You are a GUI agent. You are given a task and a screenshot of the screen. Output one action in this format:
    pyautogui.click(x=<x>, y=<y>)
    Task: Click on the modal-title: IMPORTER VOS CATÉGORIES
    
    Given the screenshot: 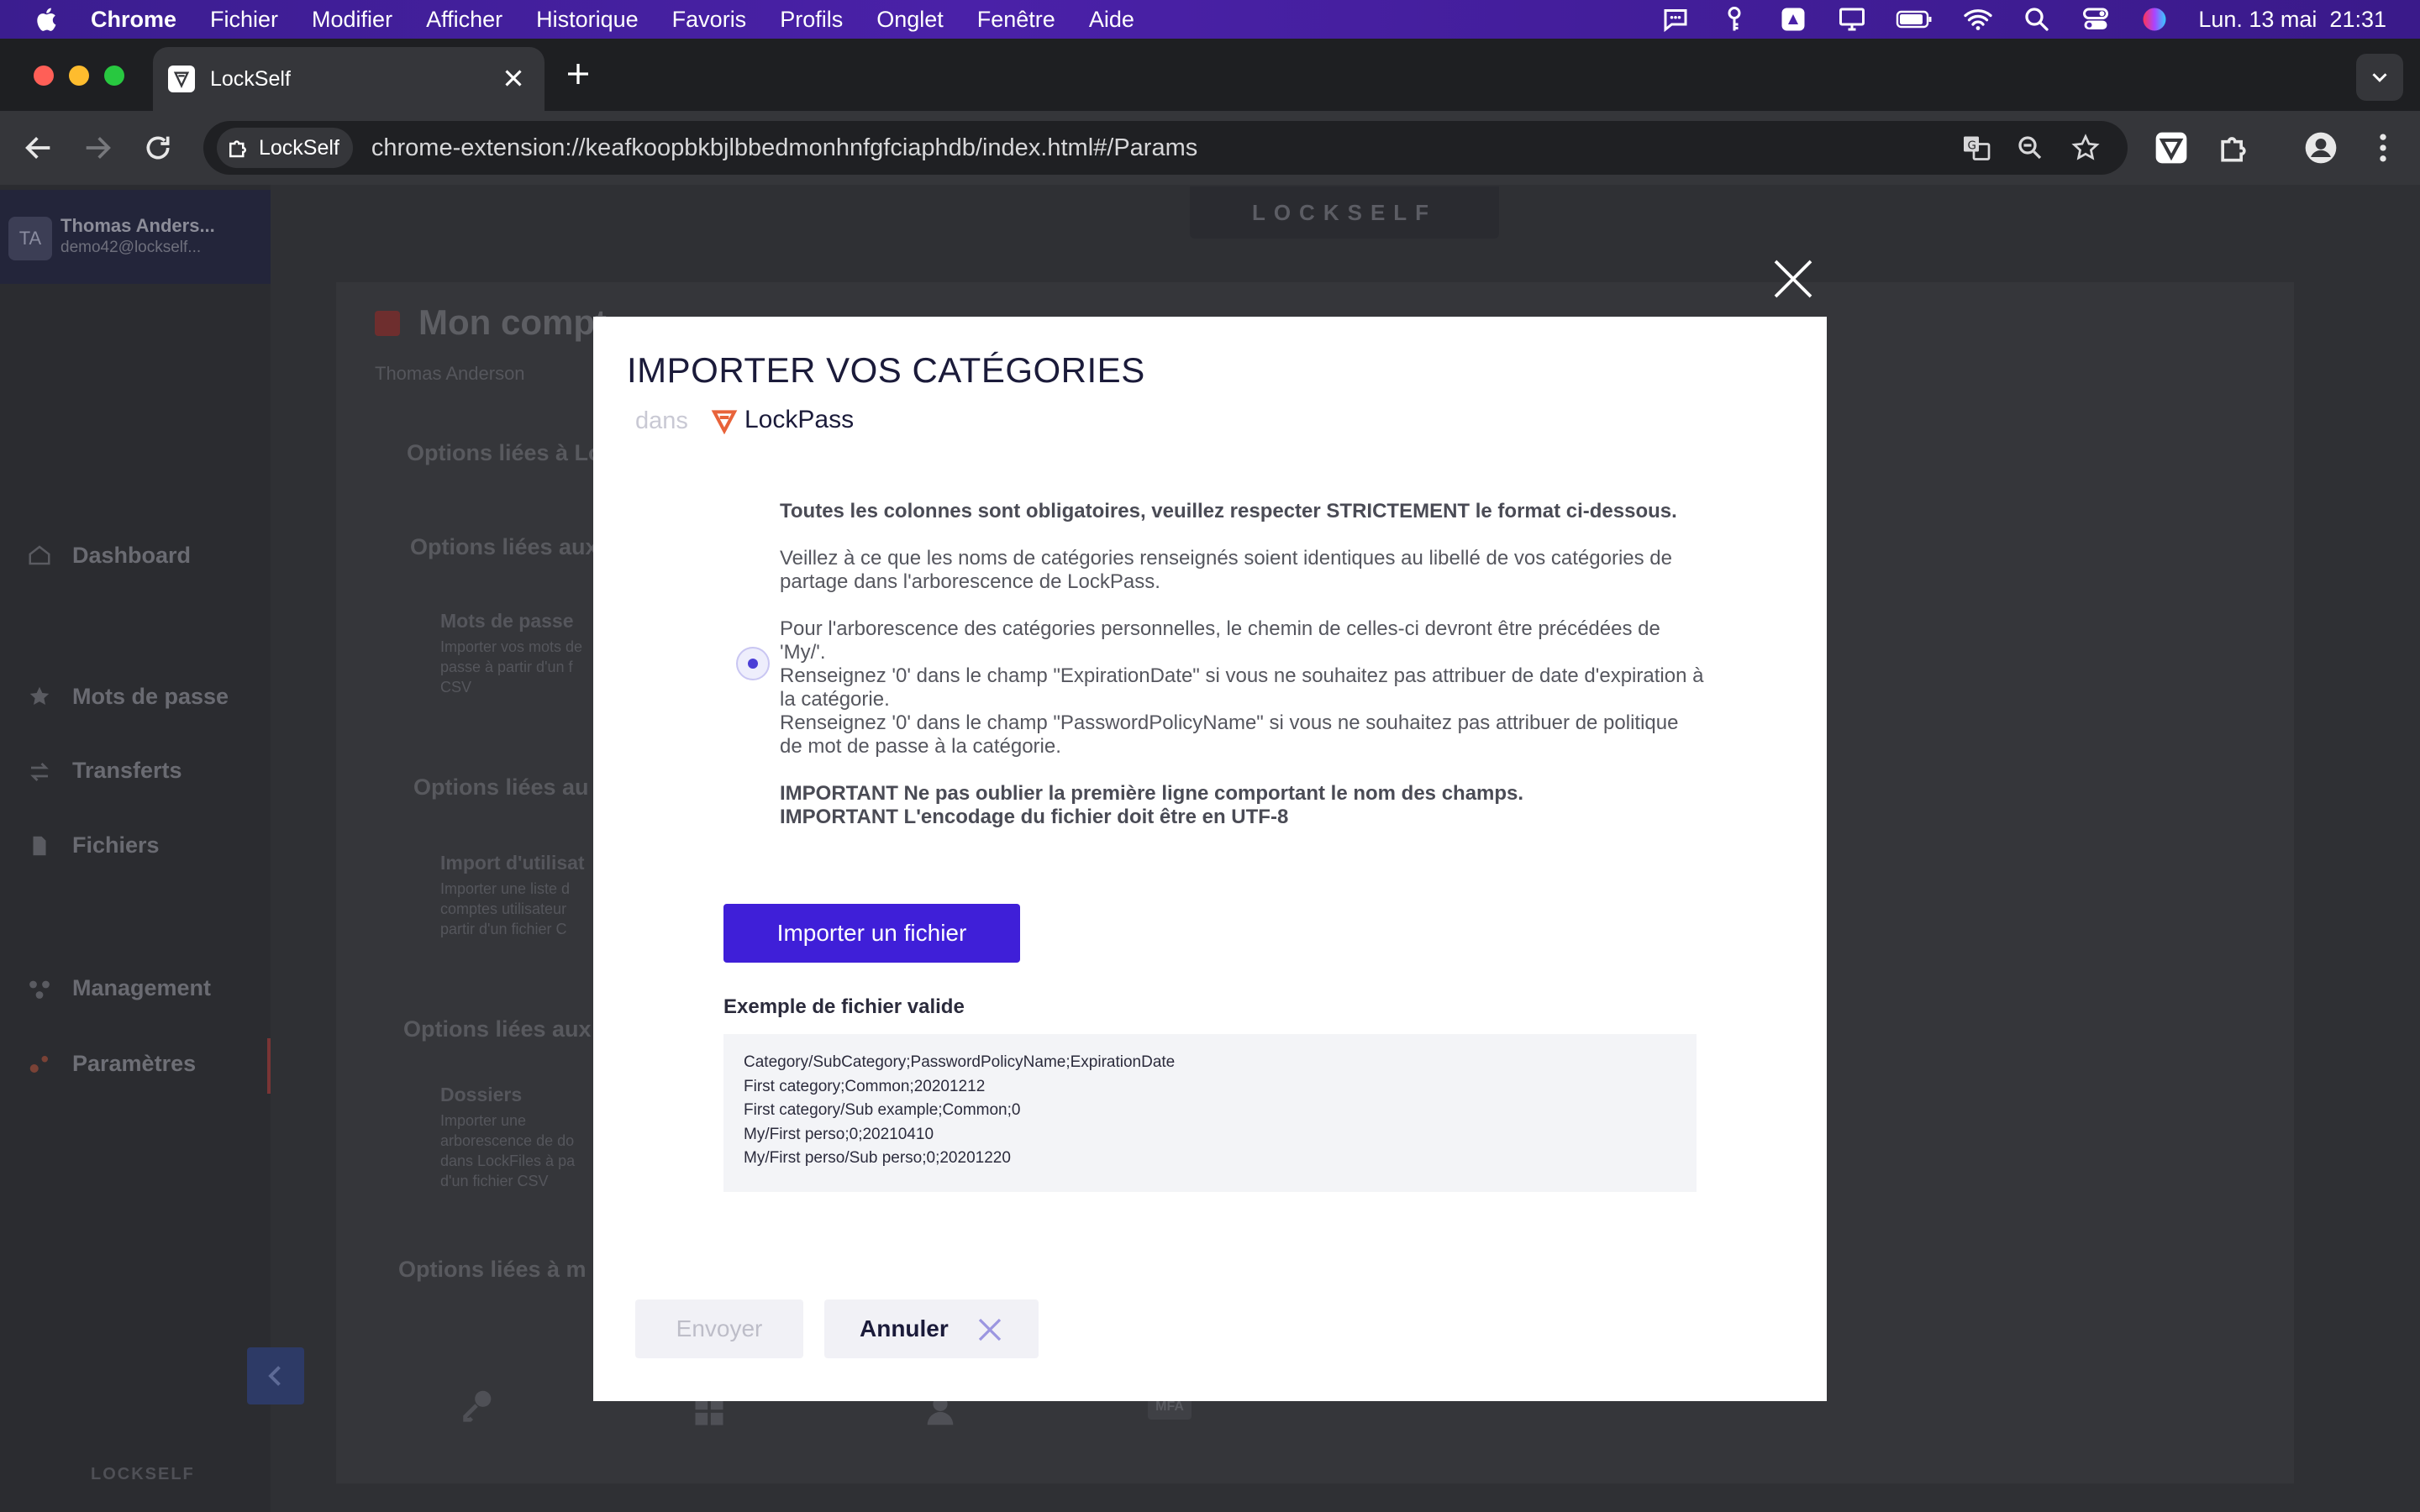 What is the action you would take?
    pyautogui.click(x=886, y=370)
    